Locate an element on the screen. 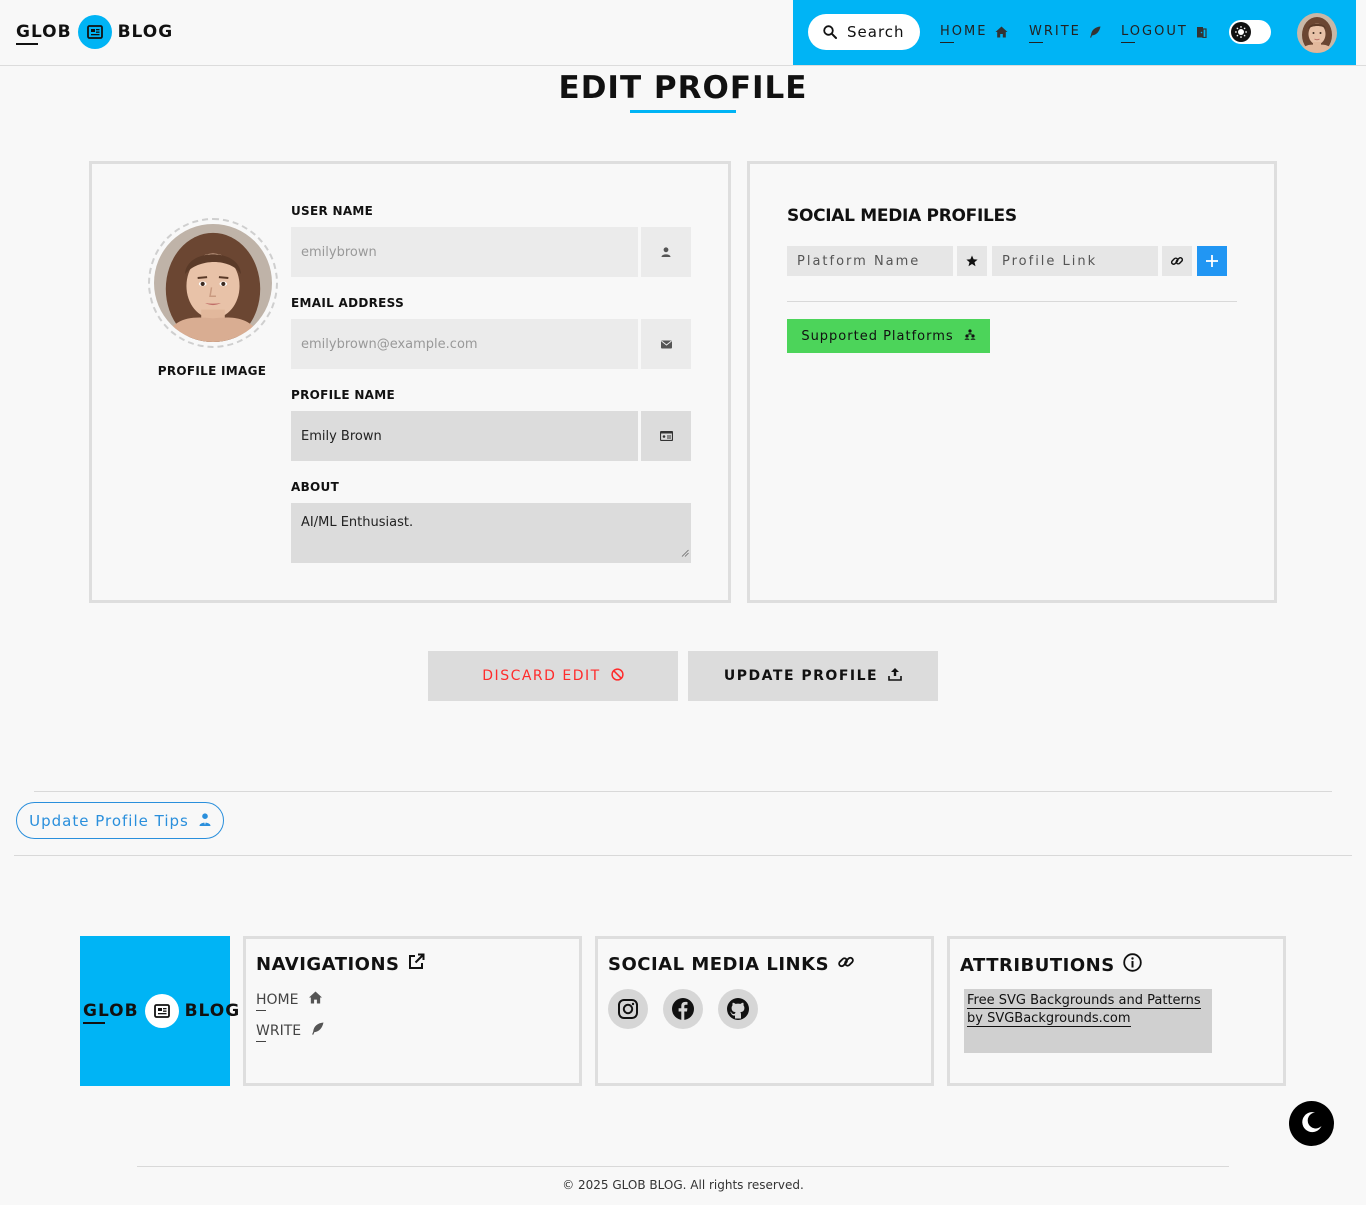 The width and height of the screenshot is (1366, 1205). footer-newspaper-icon is located at coordinates (161, 1011).